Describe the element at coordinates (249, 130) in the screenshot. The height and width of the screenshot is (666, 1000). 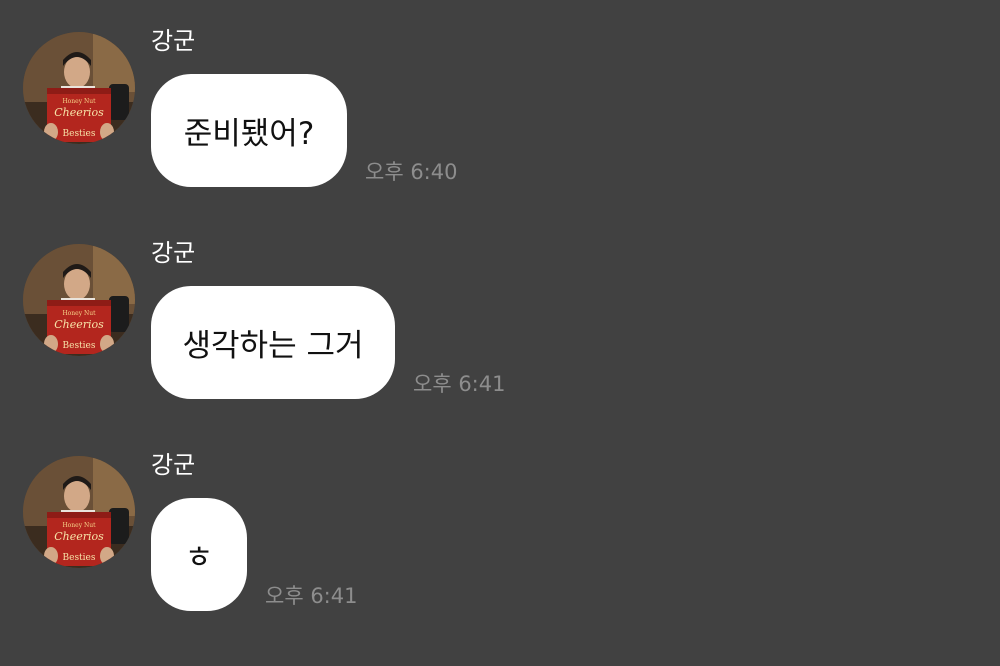
I see `message-bubble: 준비됐어?` at that location.